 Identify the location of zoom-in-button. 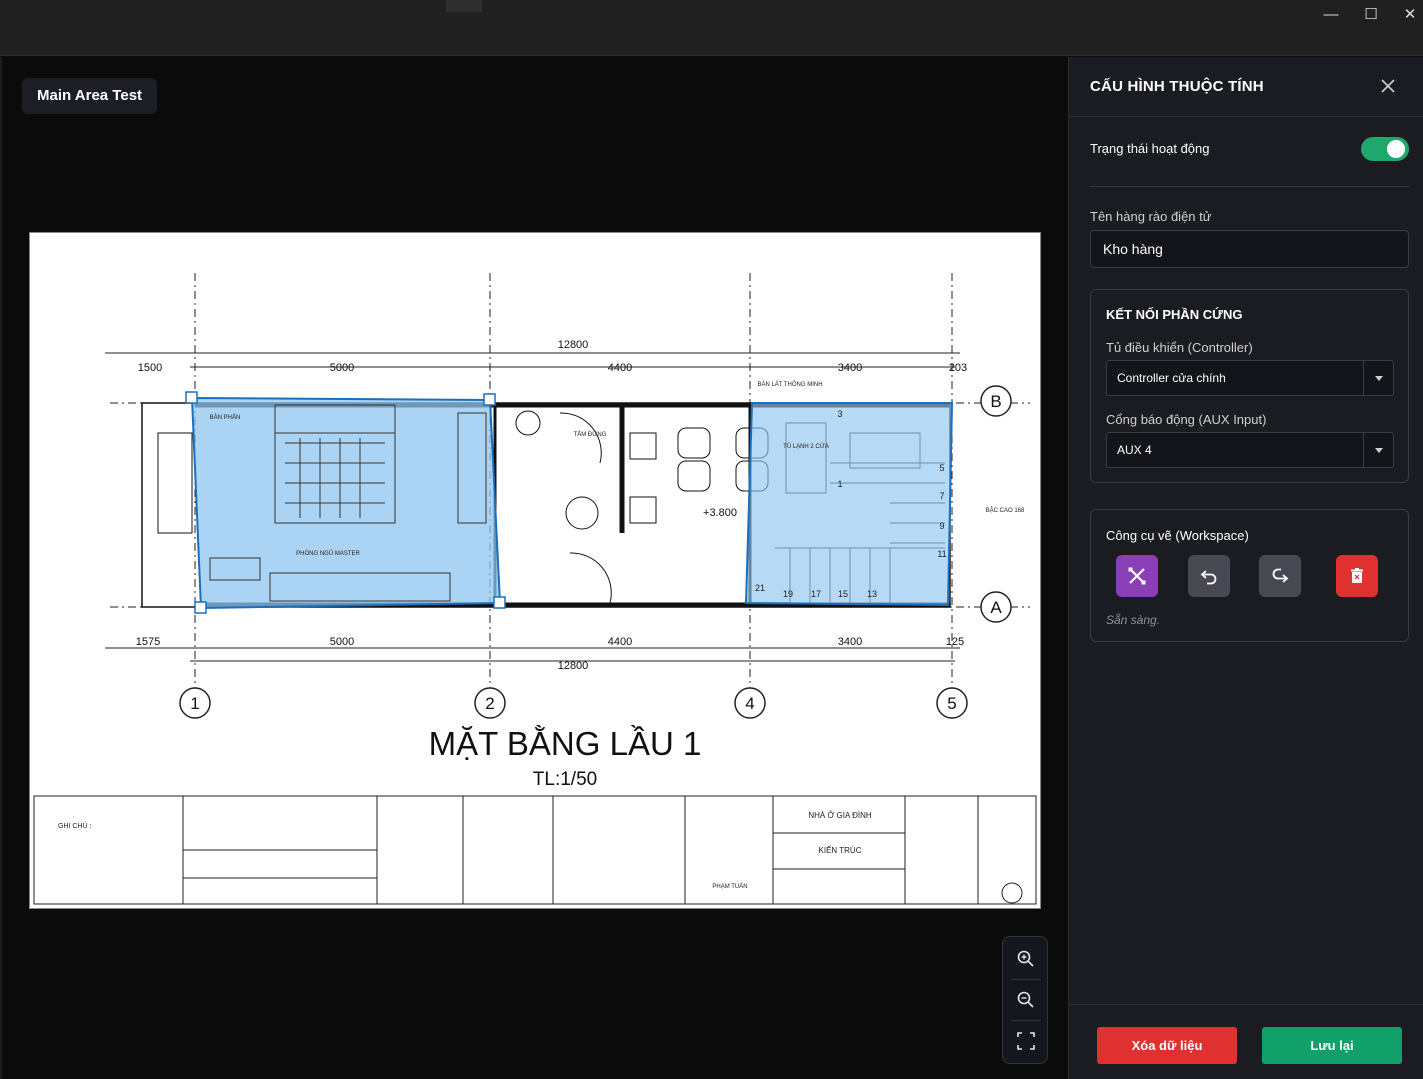
(1026, 959).